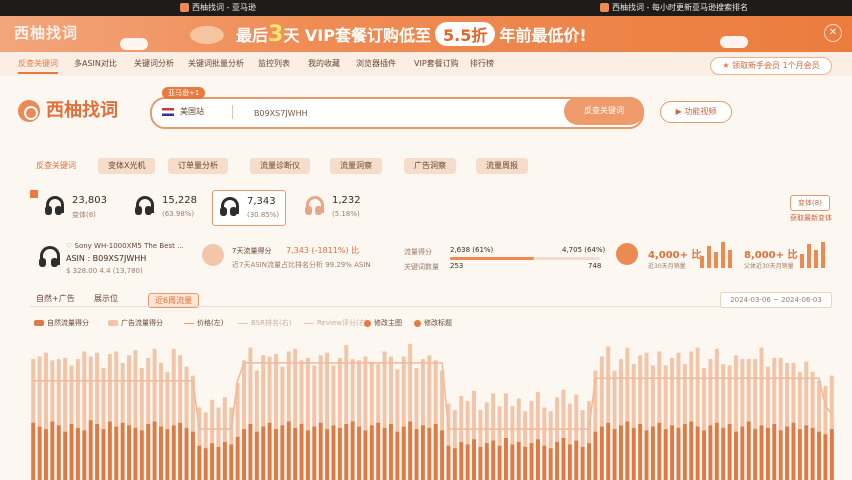  I want to click on nav-item-favorites: 我的收藏, so click(324, 63).